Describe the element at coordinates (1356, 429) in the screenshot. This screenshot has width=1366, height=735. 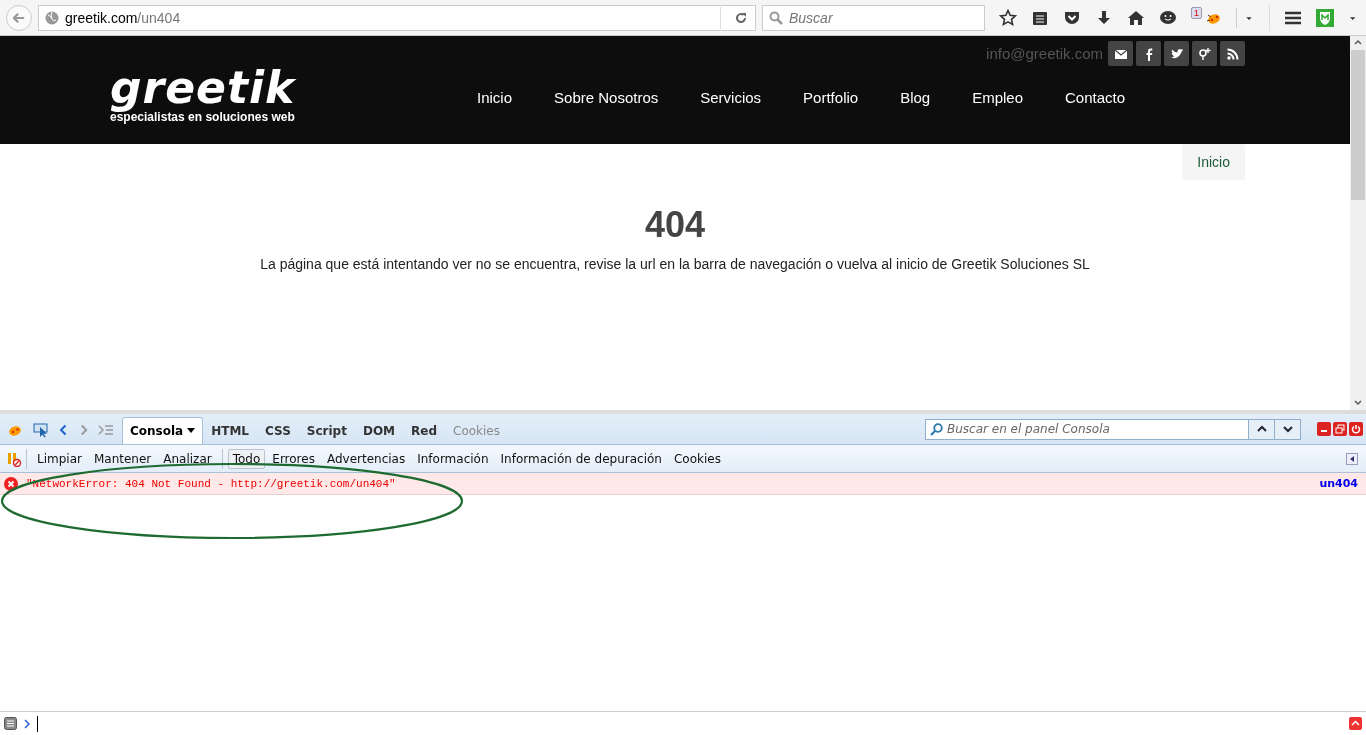
I see `power-icon` at that location.